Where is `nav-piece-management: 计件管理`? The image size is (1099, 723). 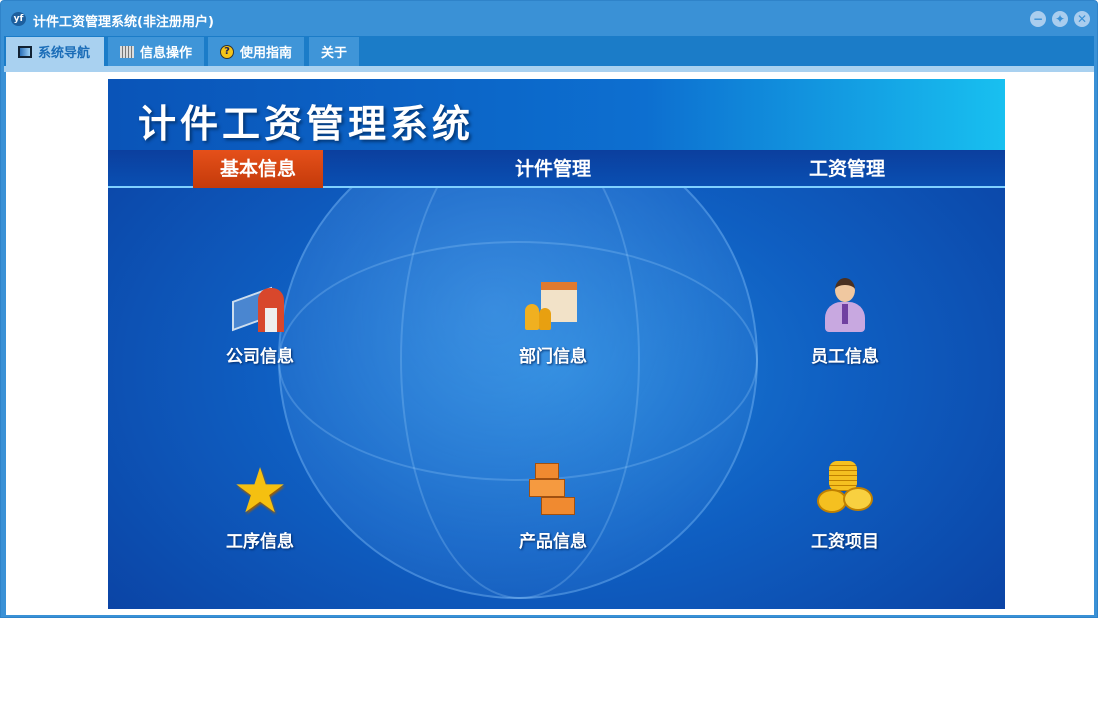 nav-piece-management: 计件管理 is located at coordinates (553, 169).